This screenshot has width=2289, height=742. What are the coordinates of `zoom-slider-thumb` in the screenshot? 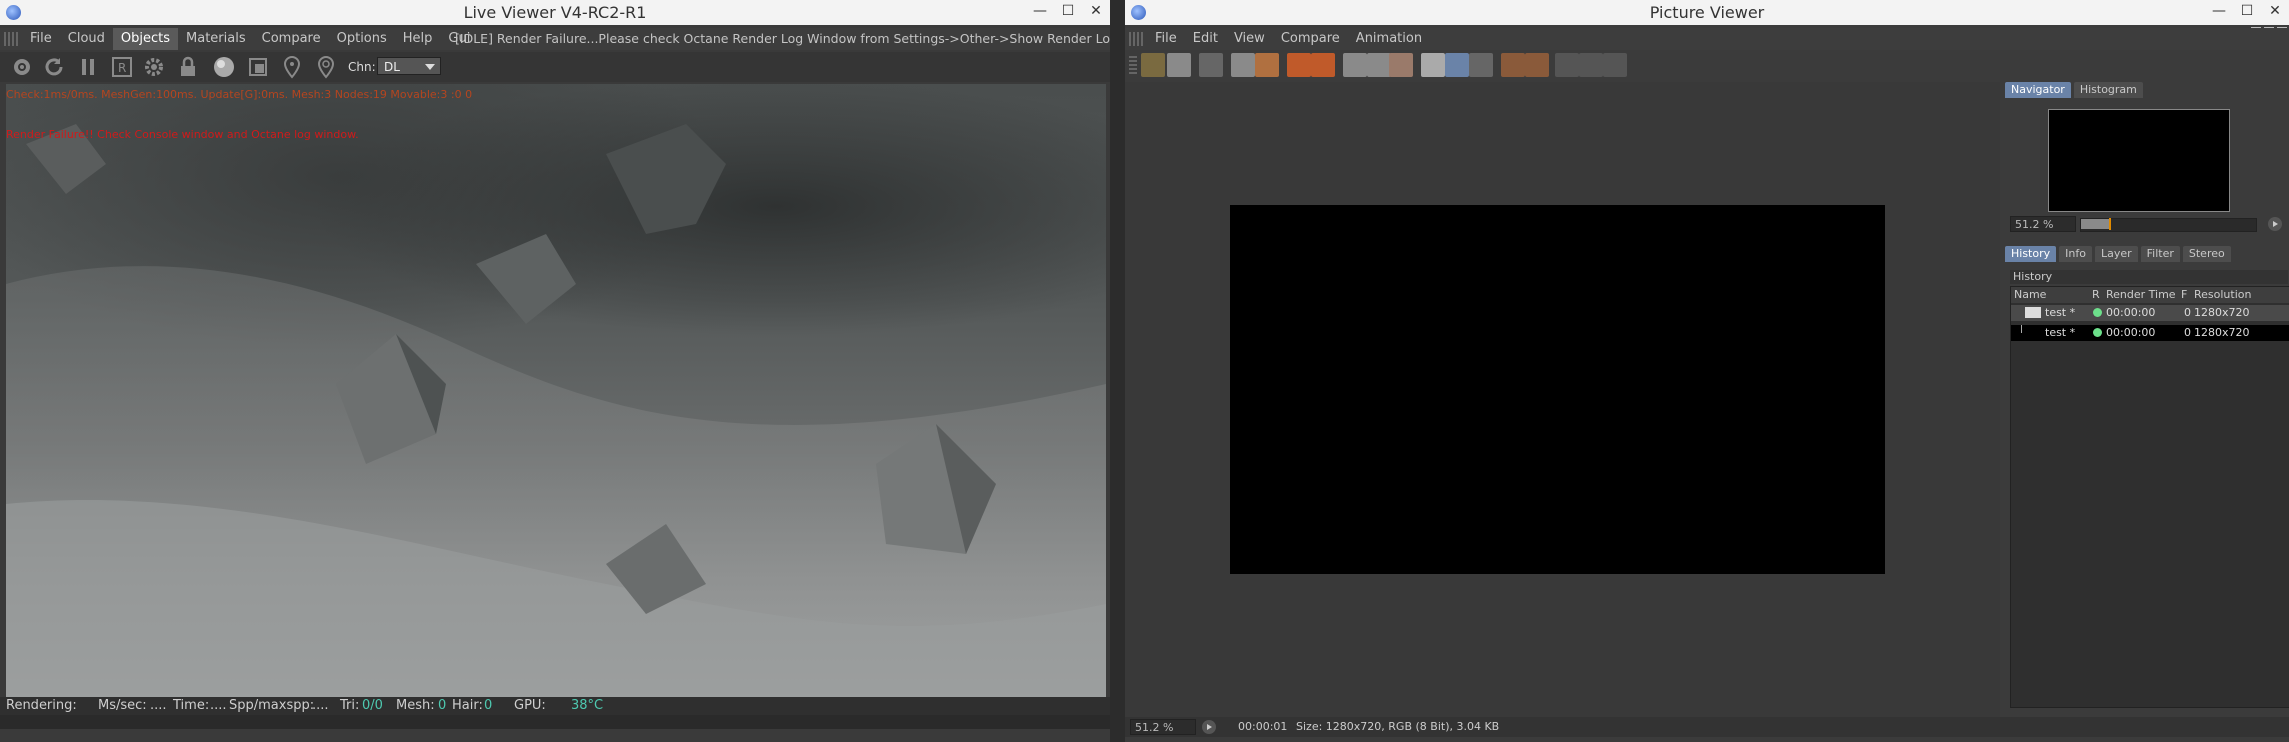 It's located at (2110, 224).